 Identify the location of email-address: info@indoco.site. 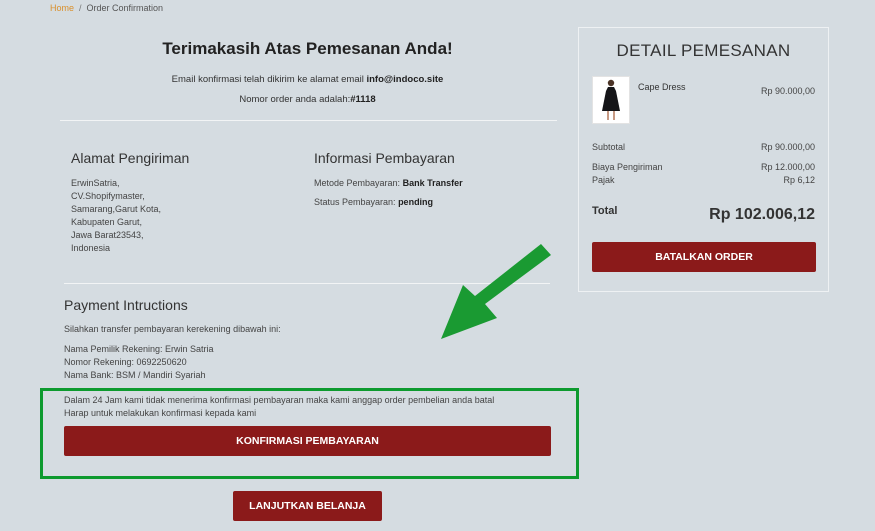
(405, 79).